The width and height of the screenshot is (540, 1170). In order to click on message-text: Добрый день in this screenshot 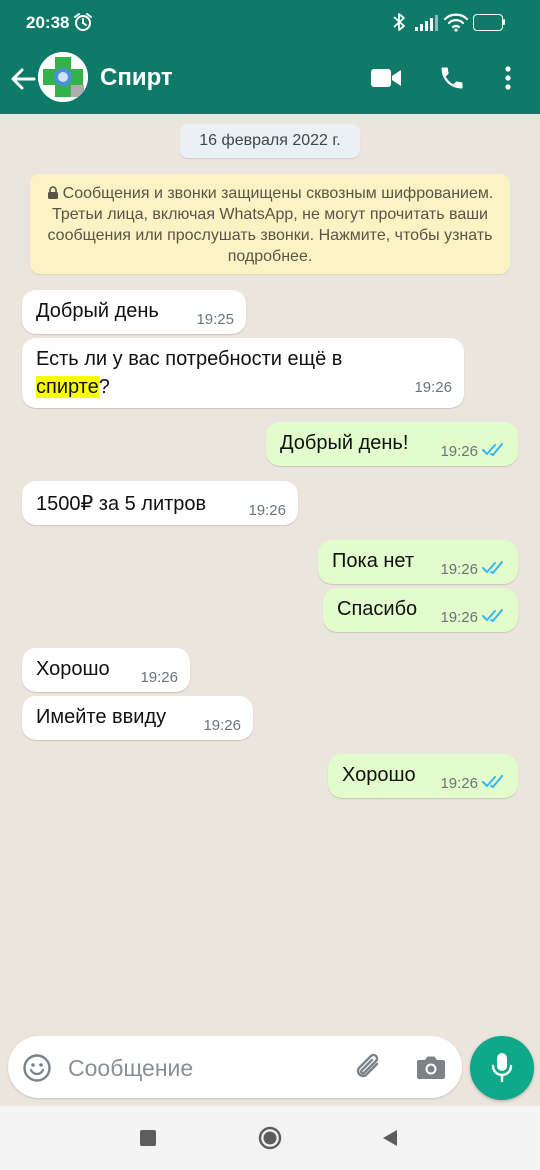, I will do `click(97, 311)`.